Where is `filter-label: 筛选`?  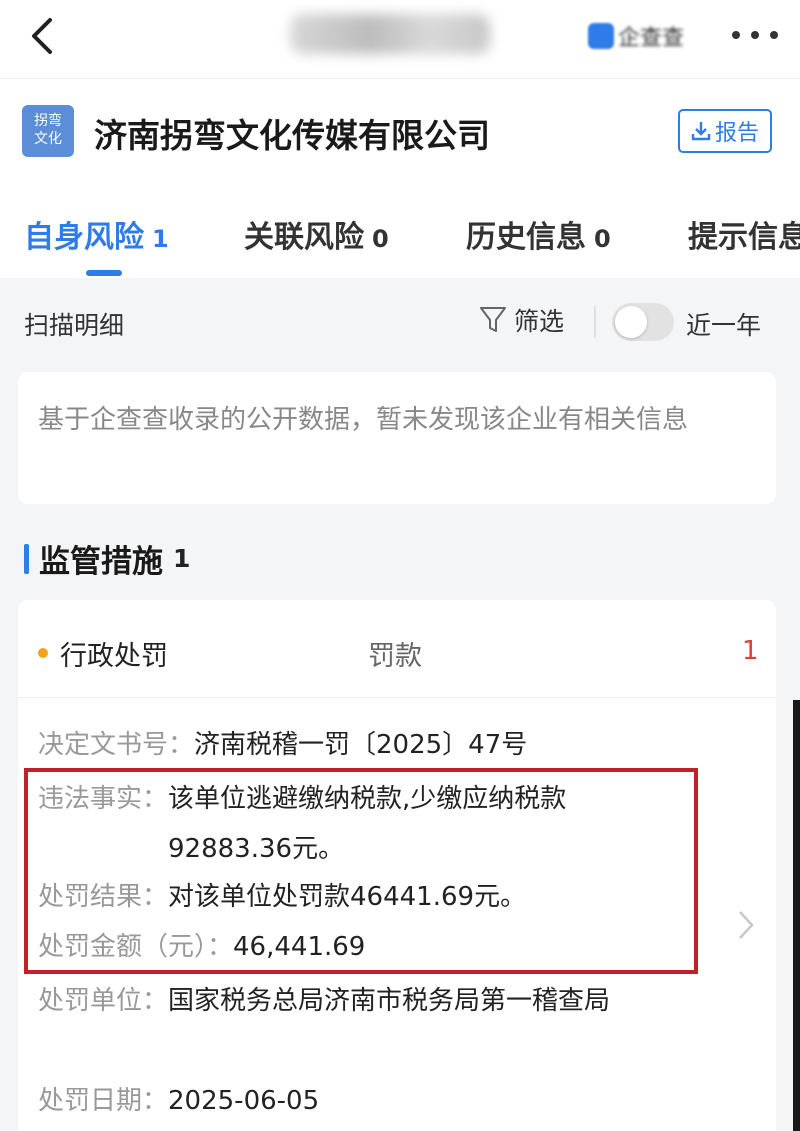
filter-label: 筛选 is located at coordinates (539, 321).